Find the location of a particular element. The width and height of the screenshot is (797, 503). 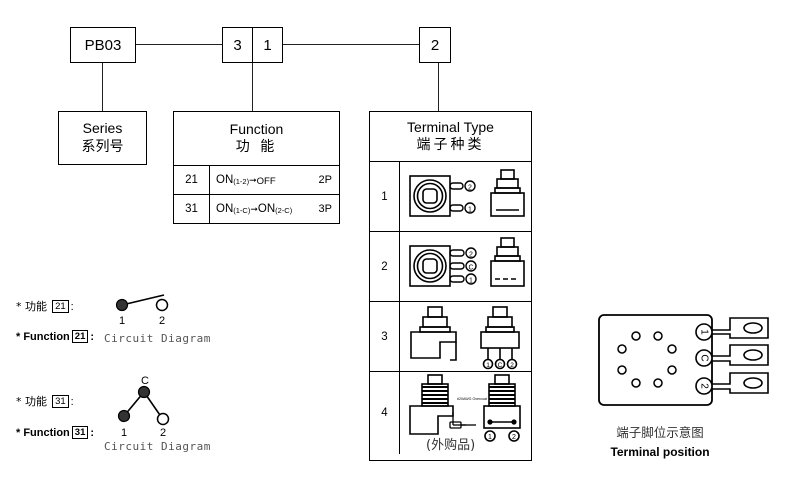

terminal-header-cn: 端子种类 is located at coordinates (450, 144).